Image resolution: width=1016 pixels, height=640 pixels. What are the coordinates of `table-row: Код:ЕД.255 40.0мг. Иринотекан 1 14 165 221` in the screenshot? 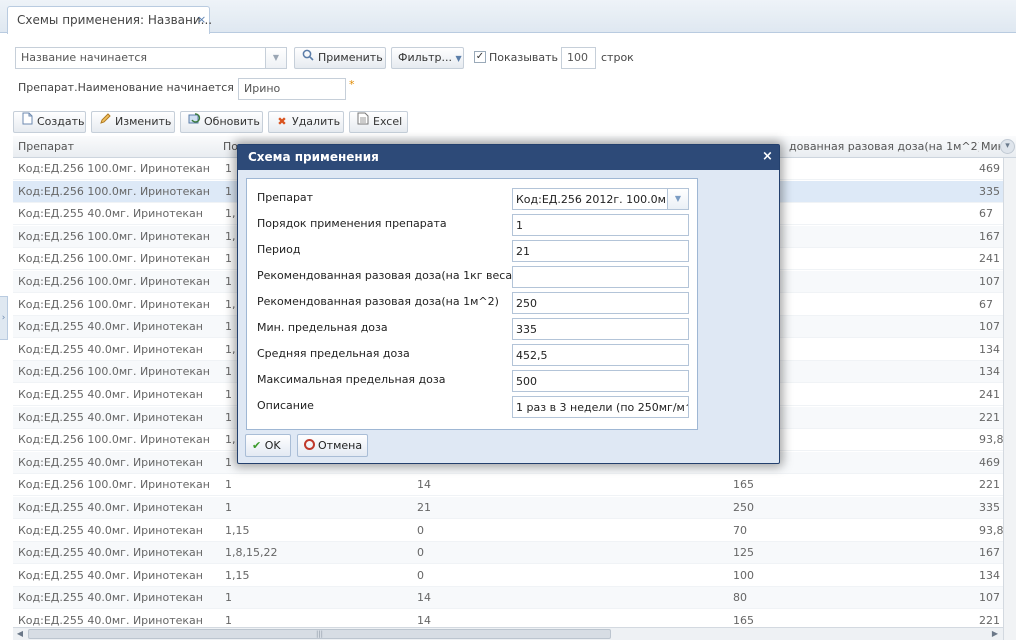 It's located at (514, 619).